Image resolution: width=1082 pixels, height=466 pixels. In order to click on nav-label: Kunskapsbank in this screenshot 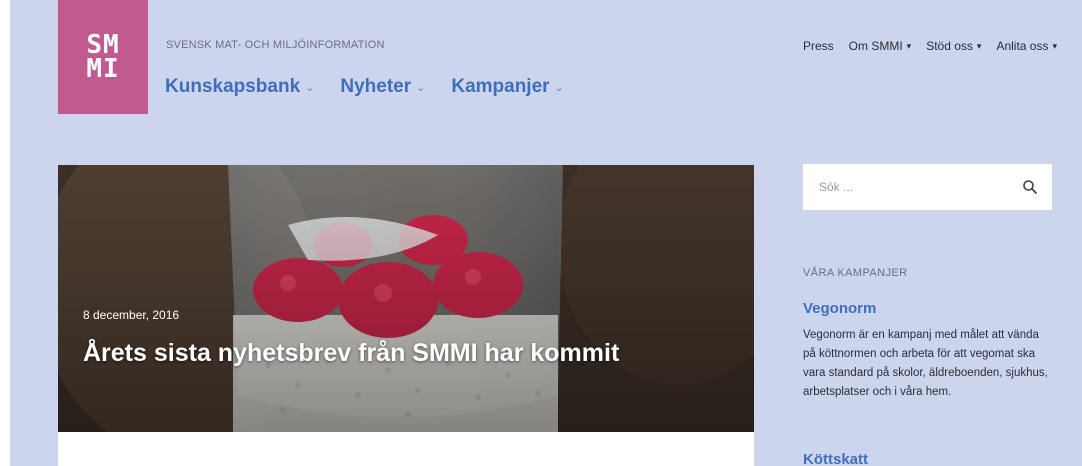, I will do `click(233, 86)`.